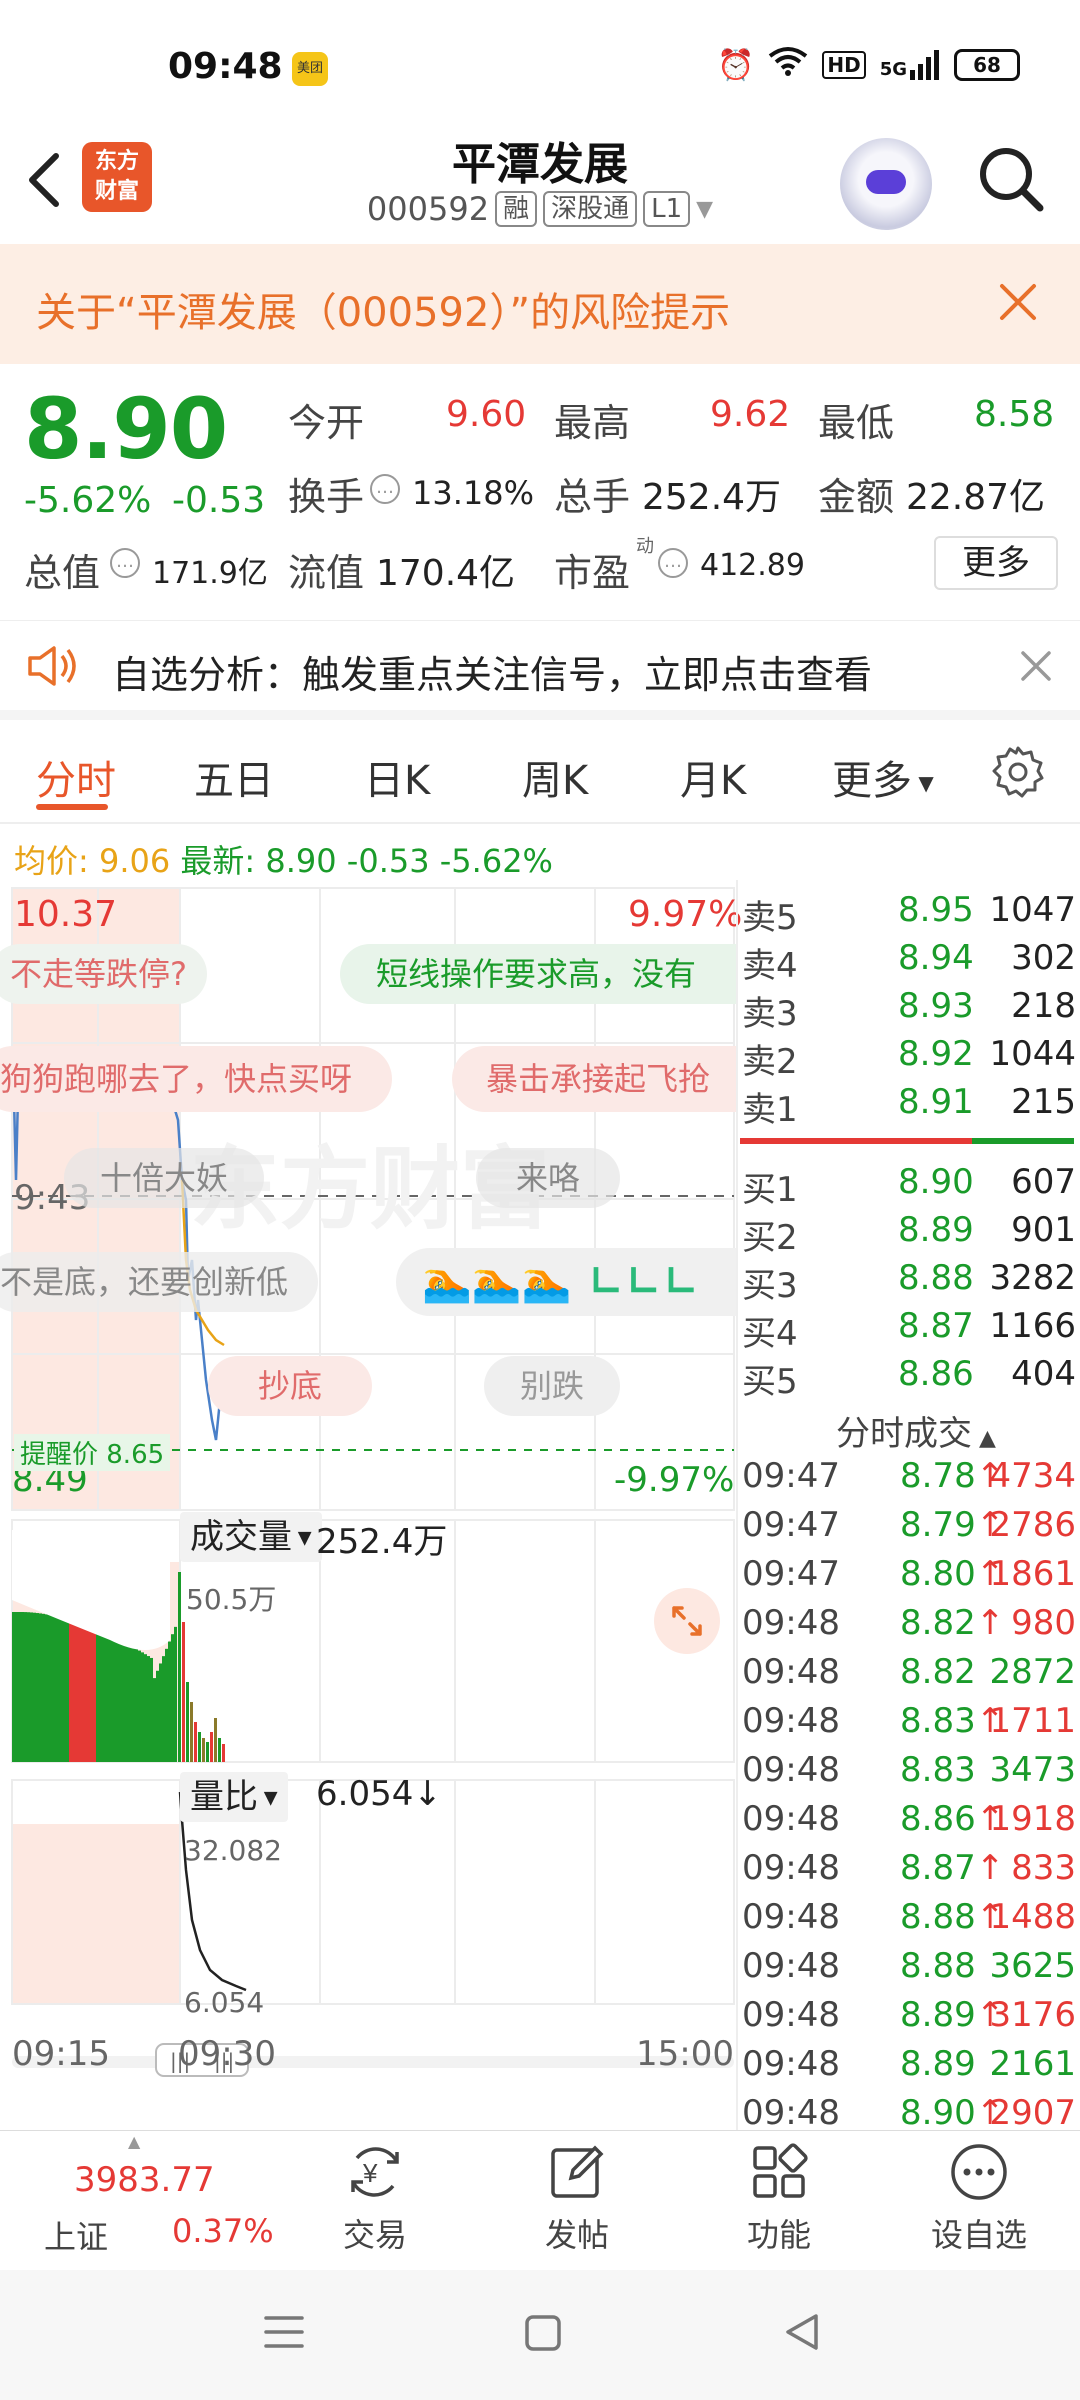 The height and width of the screenshot is (2400, 1080). What do you see at coordinates (883, 777) in the screenshot?
I see `tab-more: 更多 ▼` at bounding box center [883, 777].